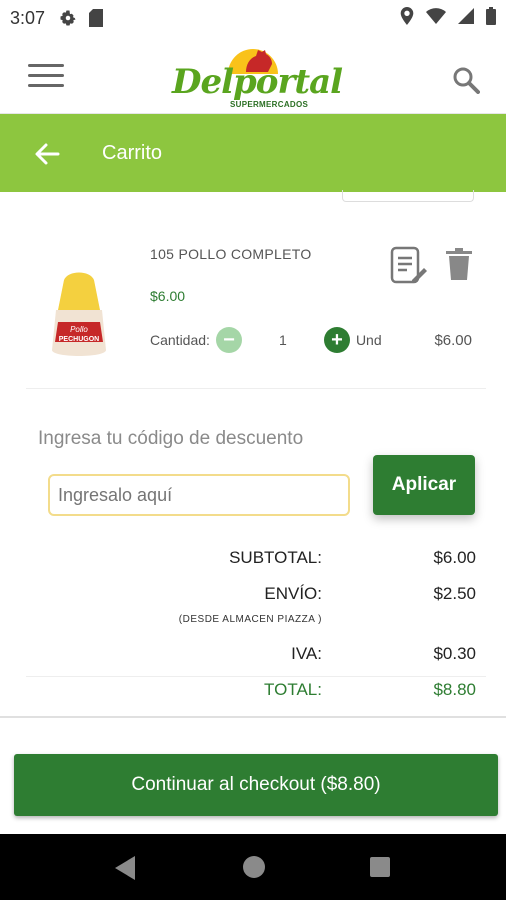 Image resolution: width=506 pixels, height=900 pixels. Describe the element at coordinates (454, 689) in the screenshot. I see `total-value: $8.80` at that location.